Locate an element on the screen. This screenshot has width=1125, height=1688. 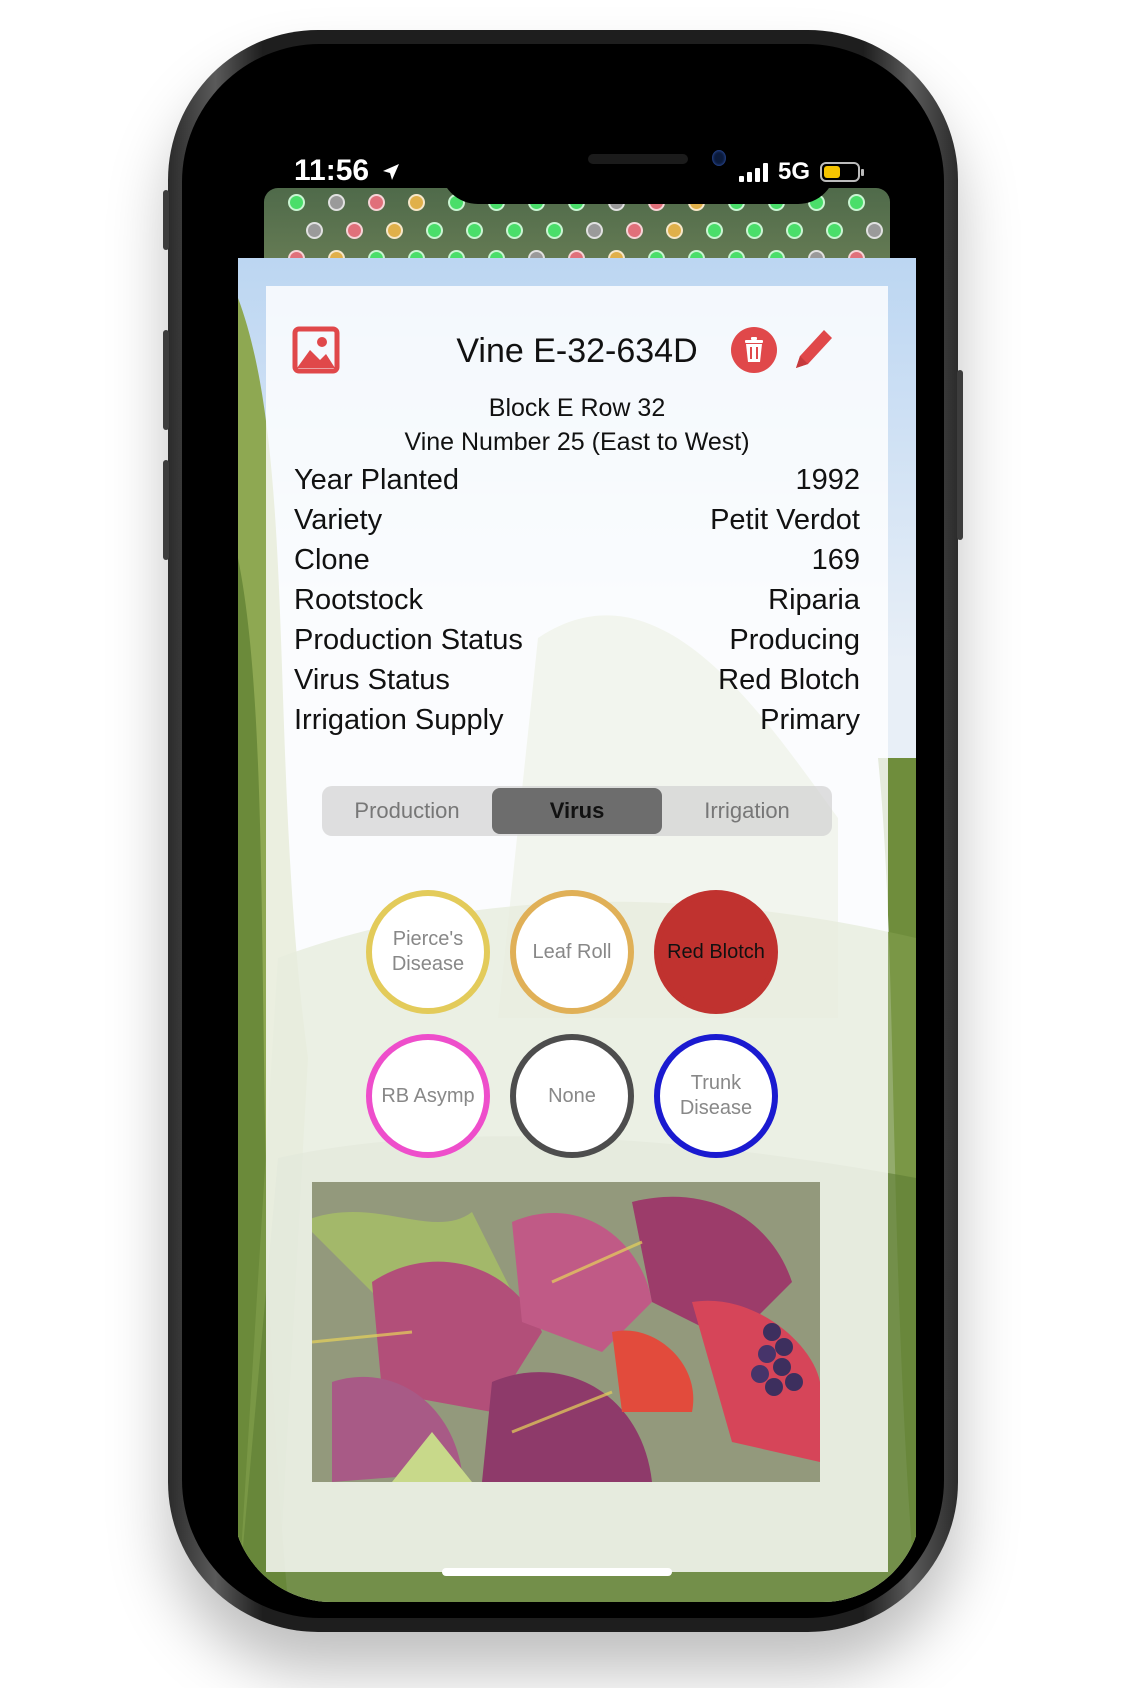
option-label: Pierce's Disease is located at coordinates (428, 951).